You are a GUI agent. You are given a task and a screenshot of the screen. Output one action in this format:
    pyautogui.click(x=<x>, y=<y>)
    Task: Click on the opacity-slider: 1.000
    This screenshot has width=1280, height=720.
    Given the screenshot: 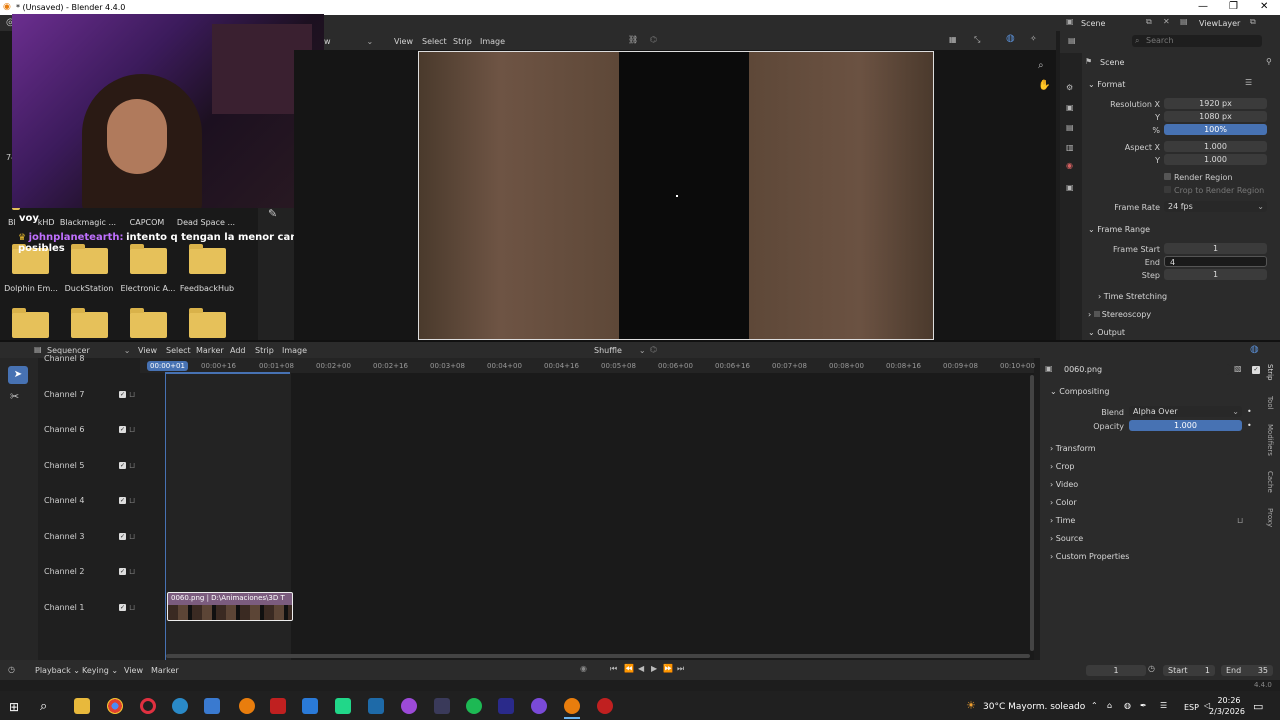 What is the action you would take?
    pyautogui.click(x=1185, y=425)
    